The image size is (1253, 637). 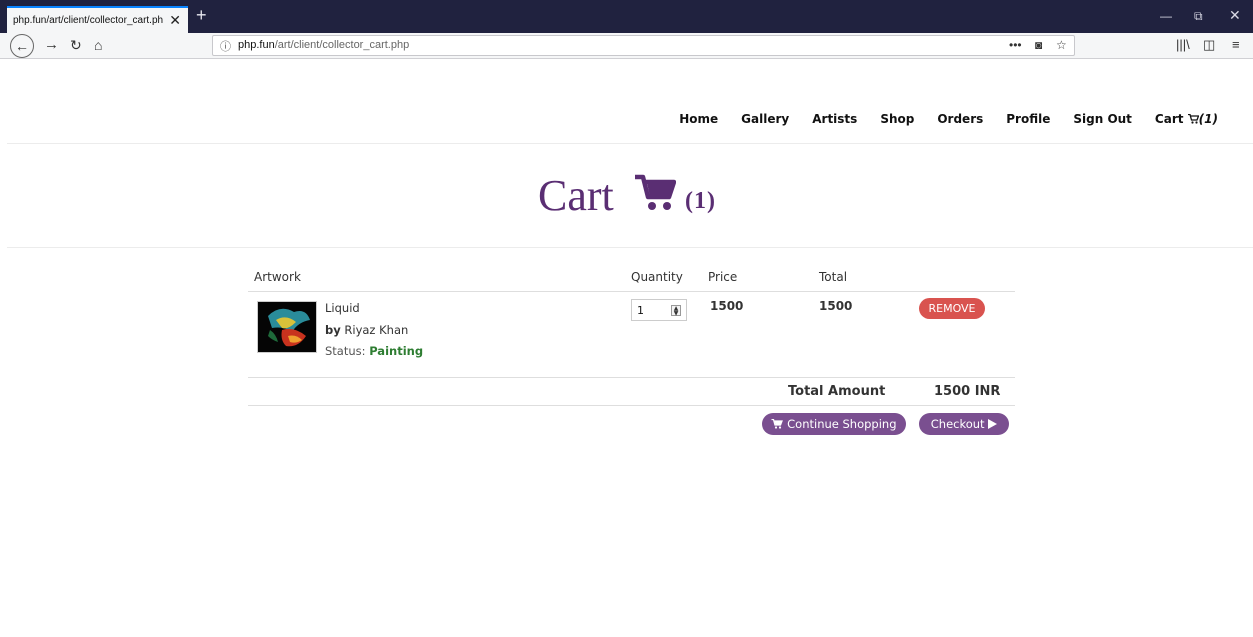 I want to click on cart-count: (1), so click(x=700, y=201).